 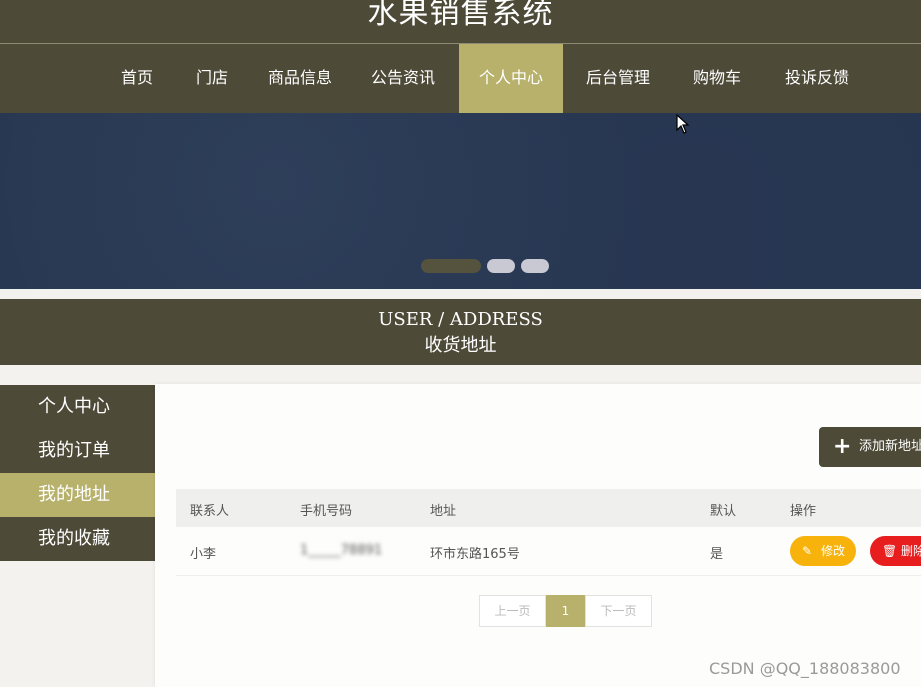 I want to click on cell-phone: 1_____78891, so click(x=341, y=550).